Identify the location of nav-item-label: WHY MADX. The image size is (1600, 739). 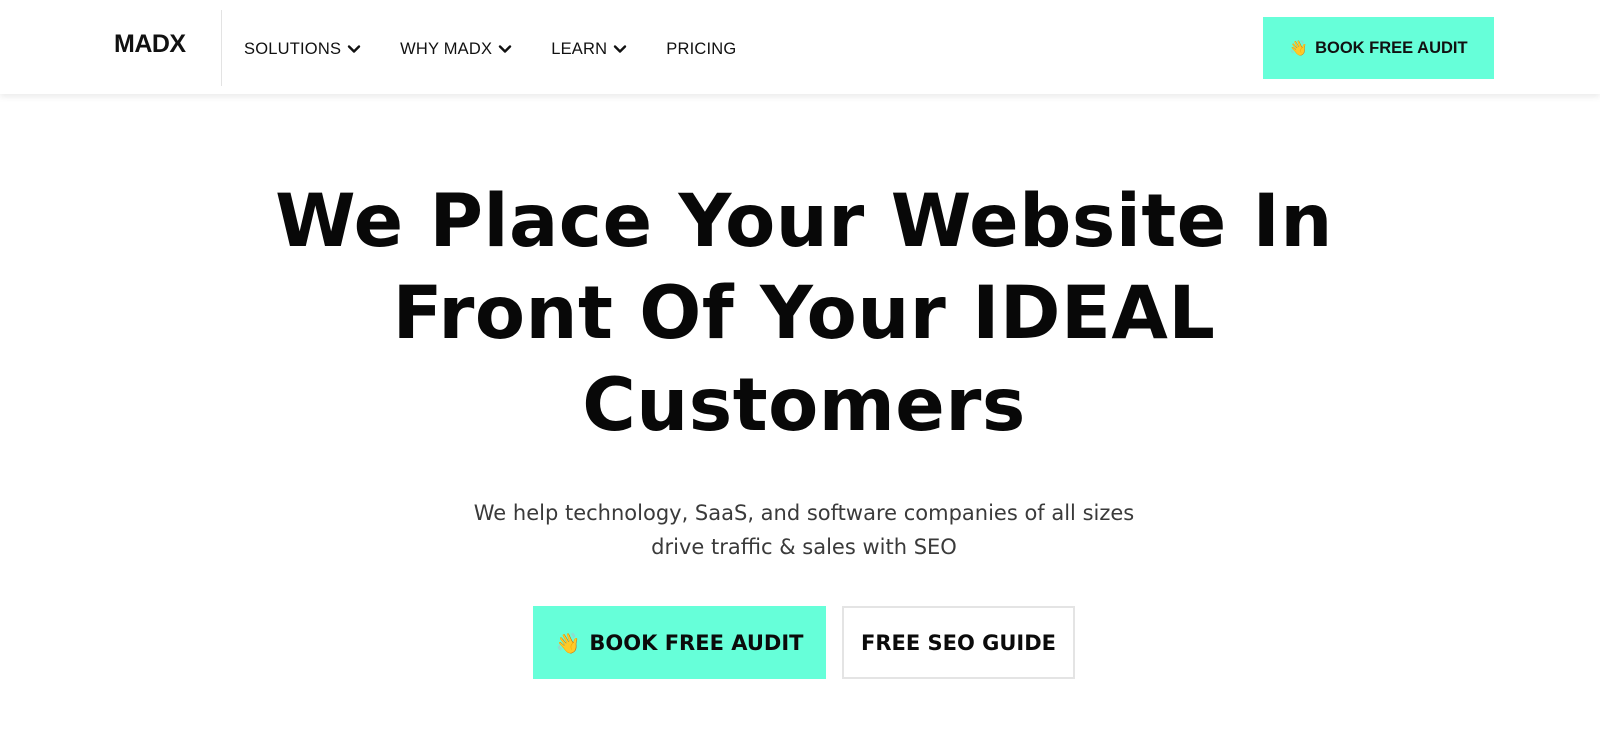
(446, 49).